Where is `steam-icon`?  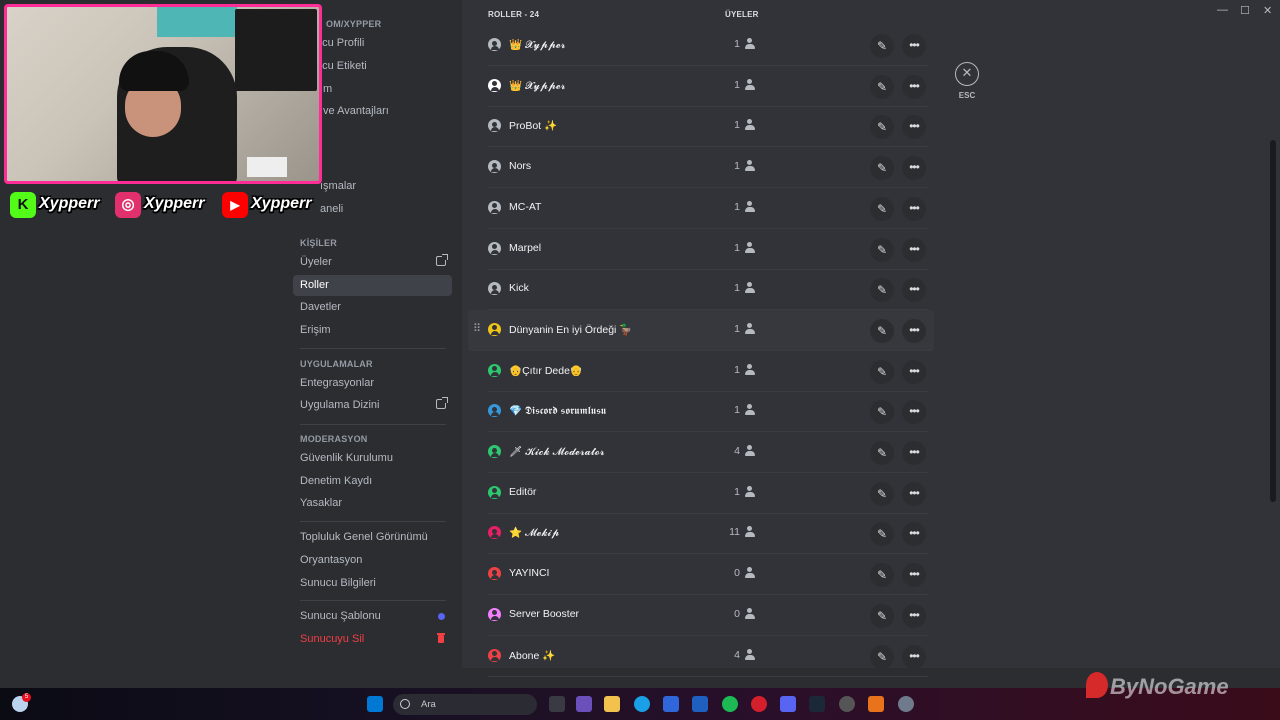 steam-icon is located at coordinates (817, 704).